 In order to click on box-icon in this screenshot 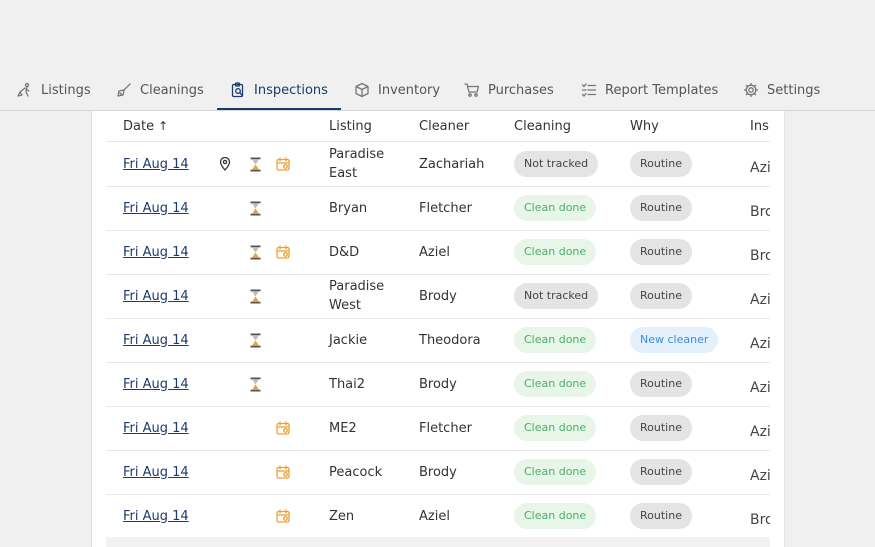, I will do `click(362, 90)`.